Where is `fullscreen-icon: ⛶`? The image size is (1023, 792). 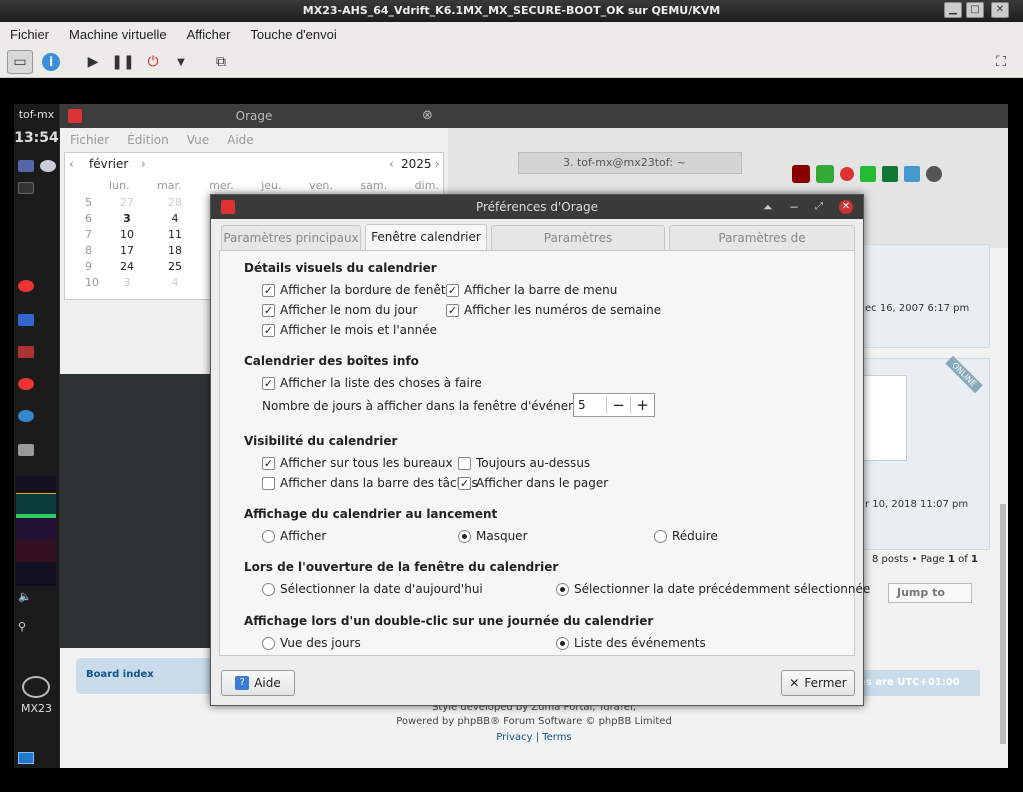
fullscreen-icon: ⛶ is located at coordinates (1001, 62).